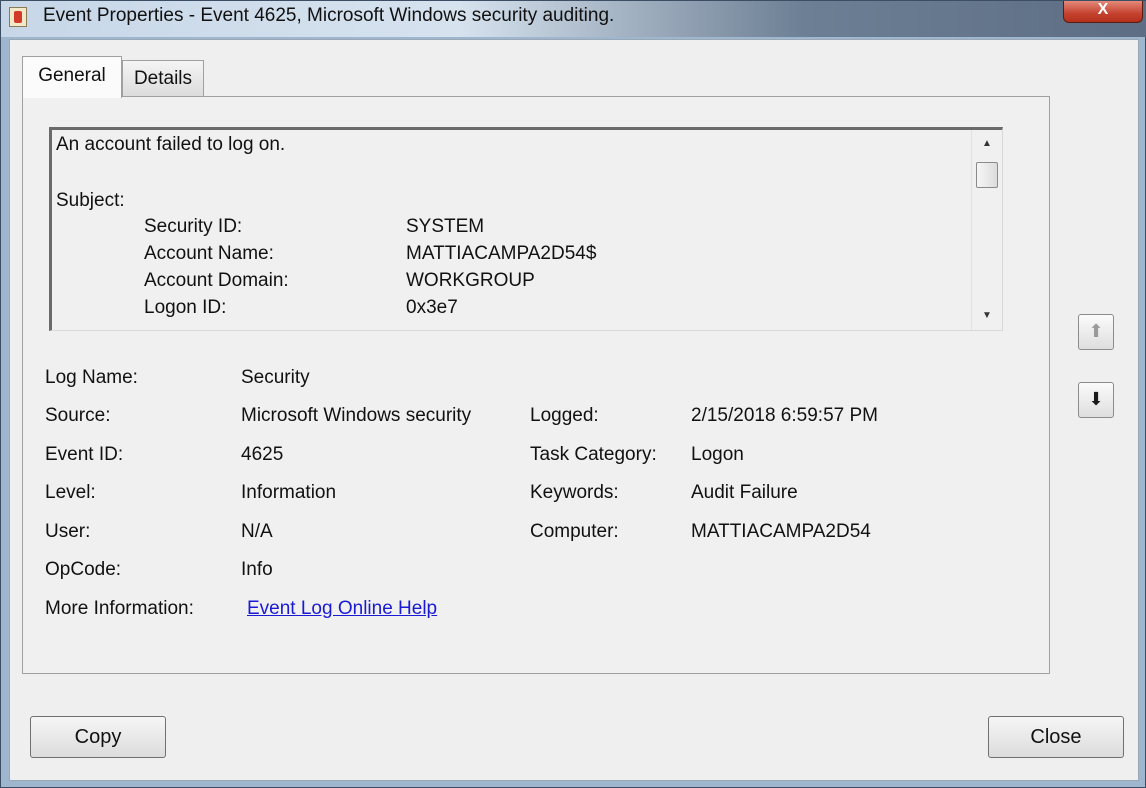 This screenshot has height=788, width=1146. What do you see at coordinates (987, 175) in the screenshot?
I see `scroll-thumb` at bounding box center [987, 175].